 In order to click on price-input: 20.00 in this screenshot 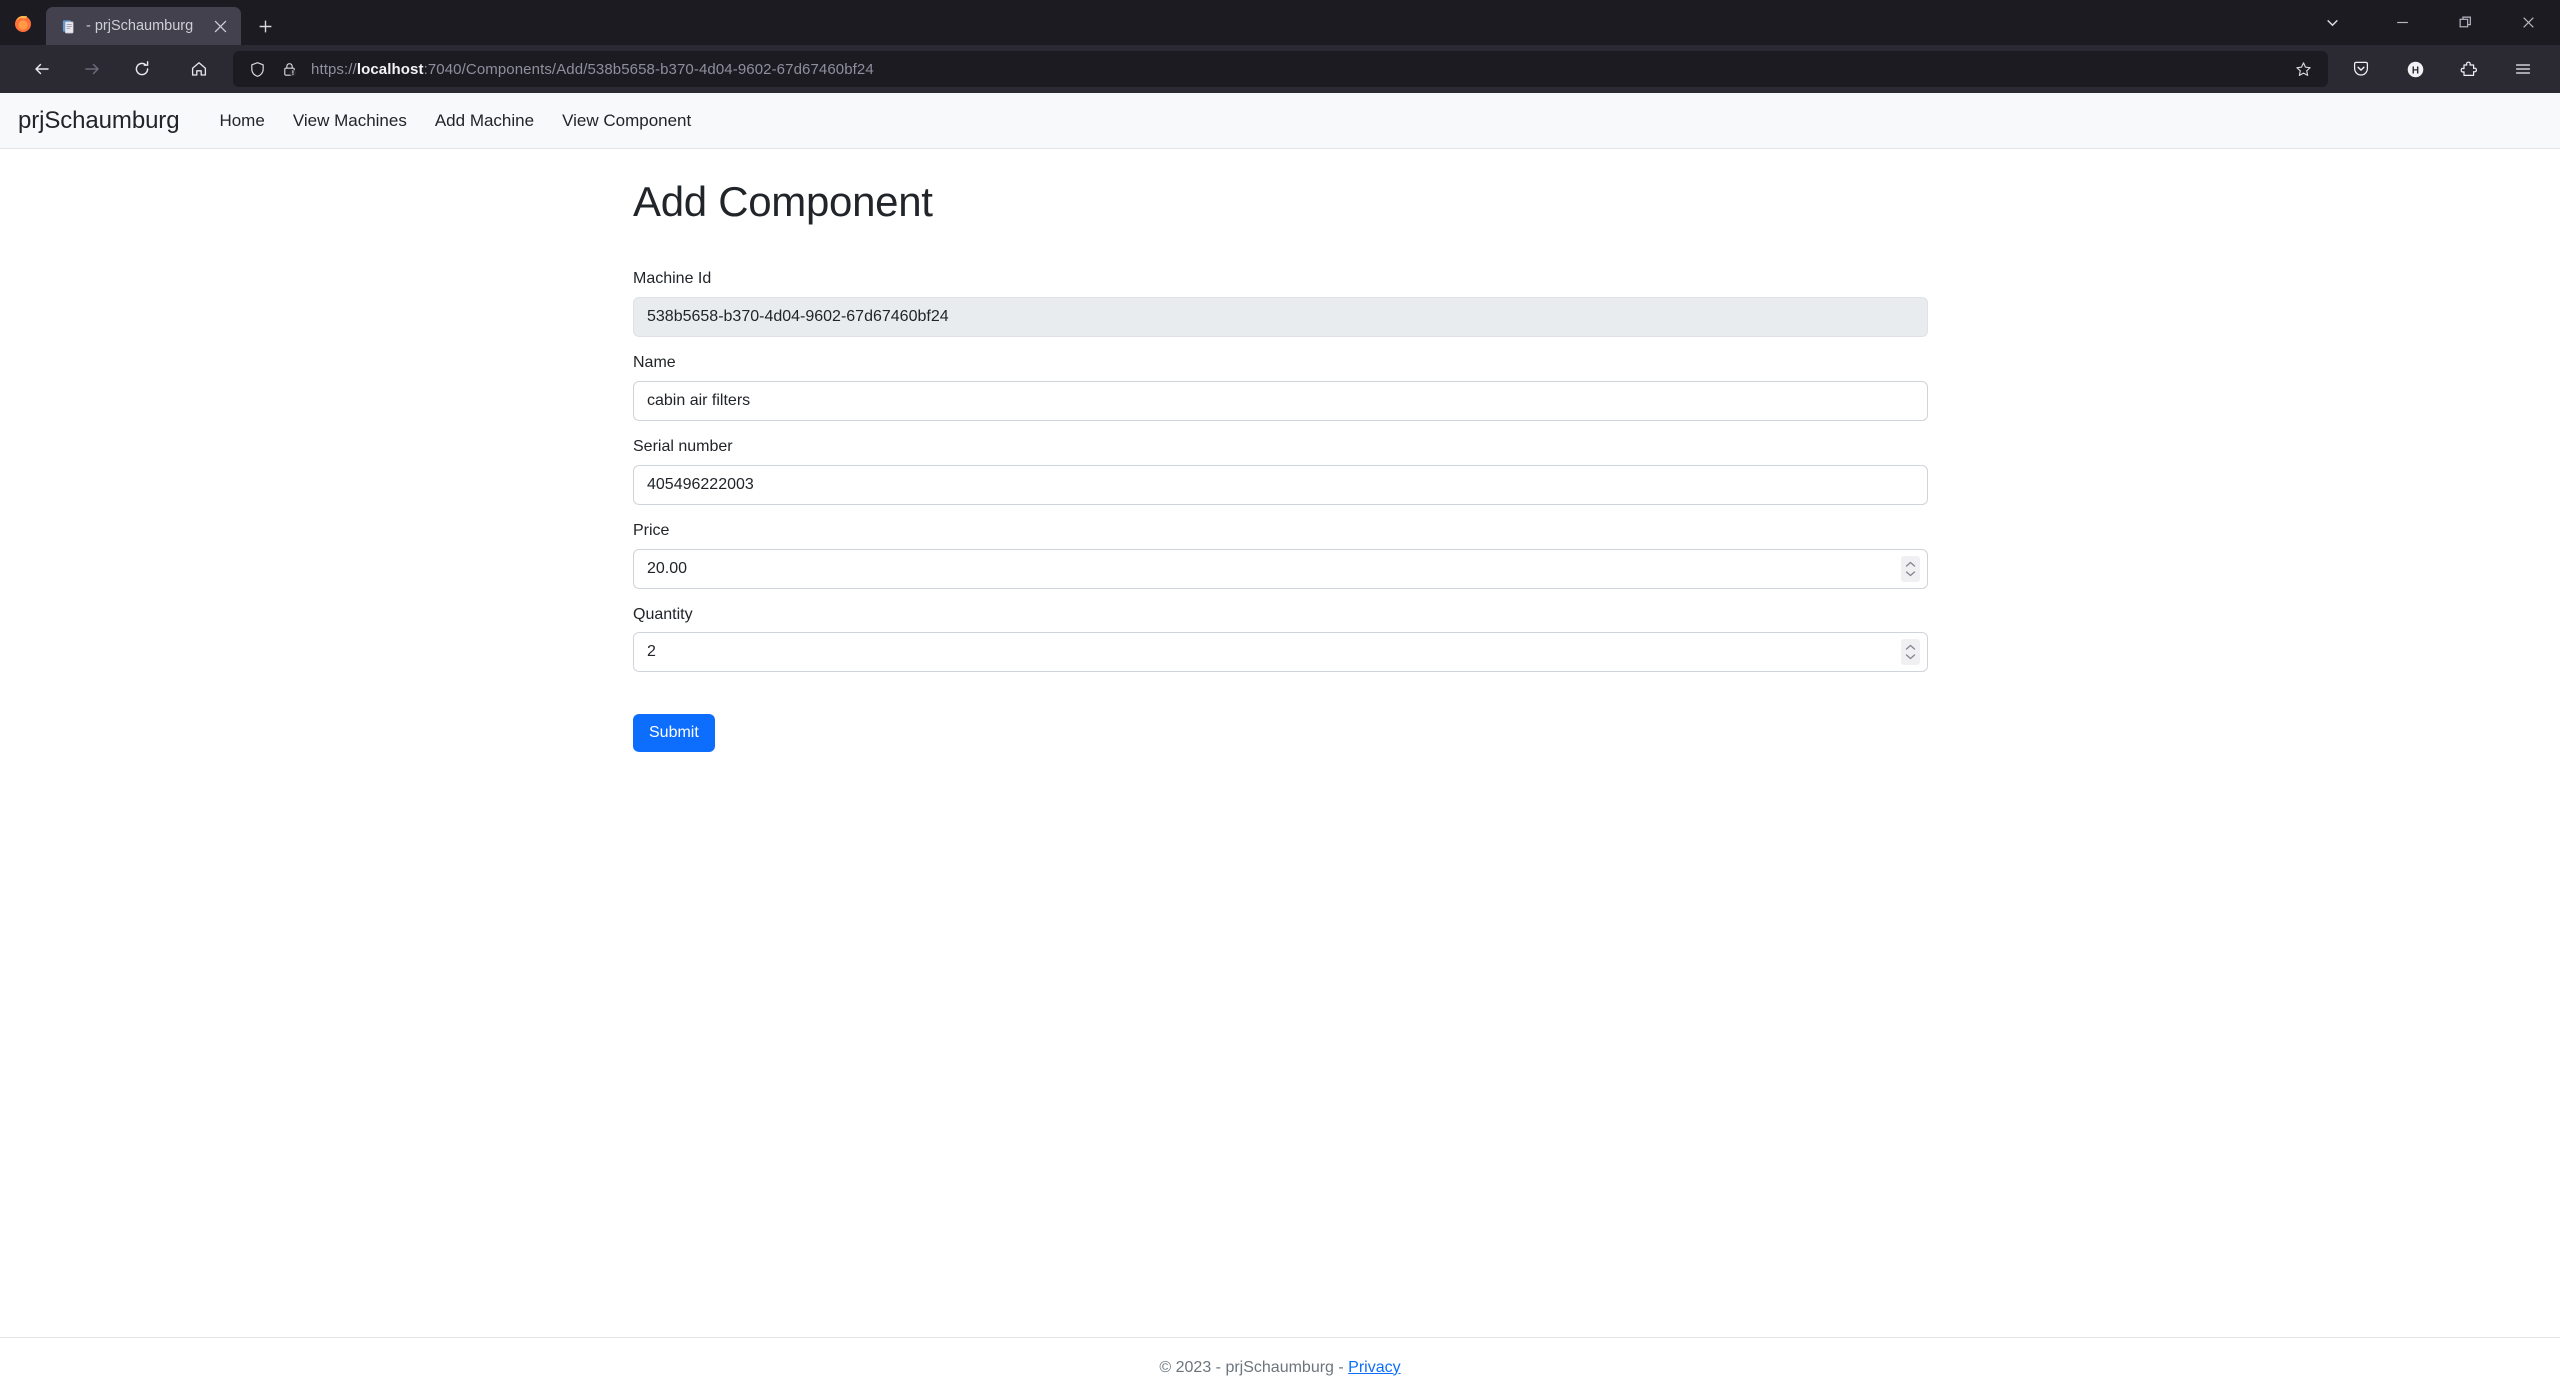, I will do `click(1280, 568)`.